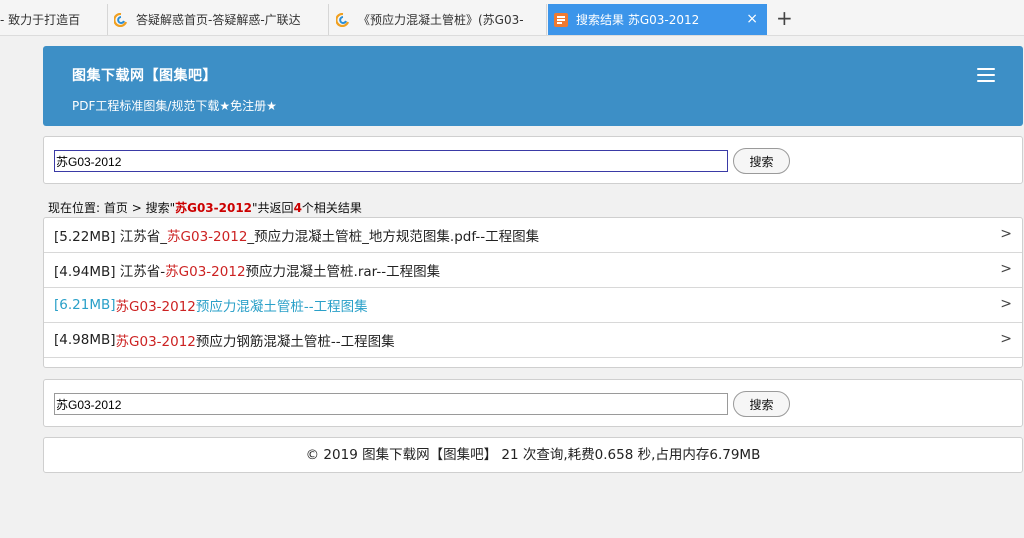  I want to click on search-panel-bottom: 搜索, so click(533, 403).